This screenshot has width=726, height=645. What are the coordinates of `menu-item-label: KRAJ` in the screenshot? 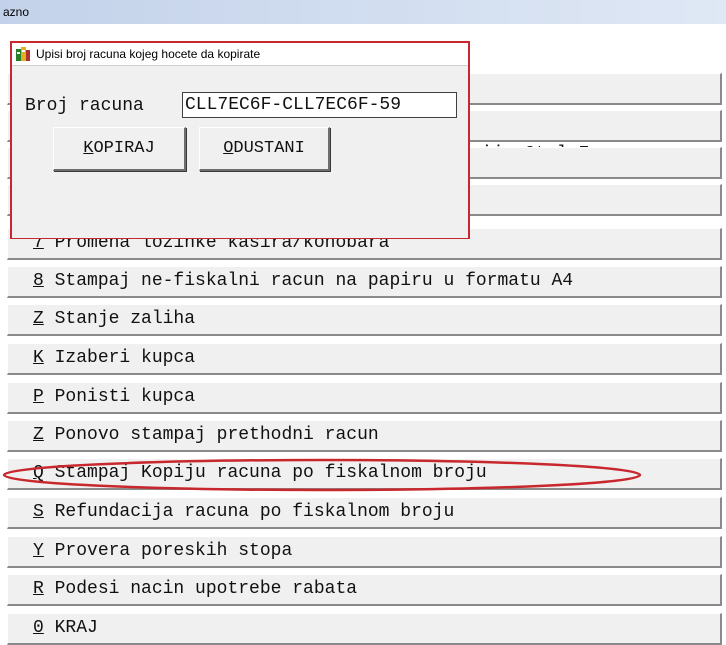 It's located at (70, 628).